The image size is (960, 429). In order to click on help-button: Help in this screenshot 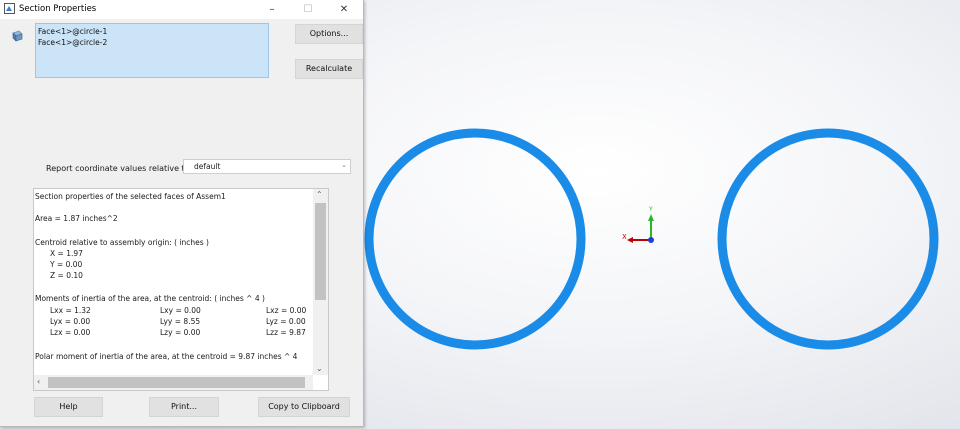, I will do `click(68, 407)`.